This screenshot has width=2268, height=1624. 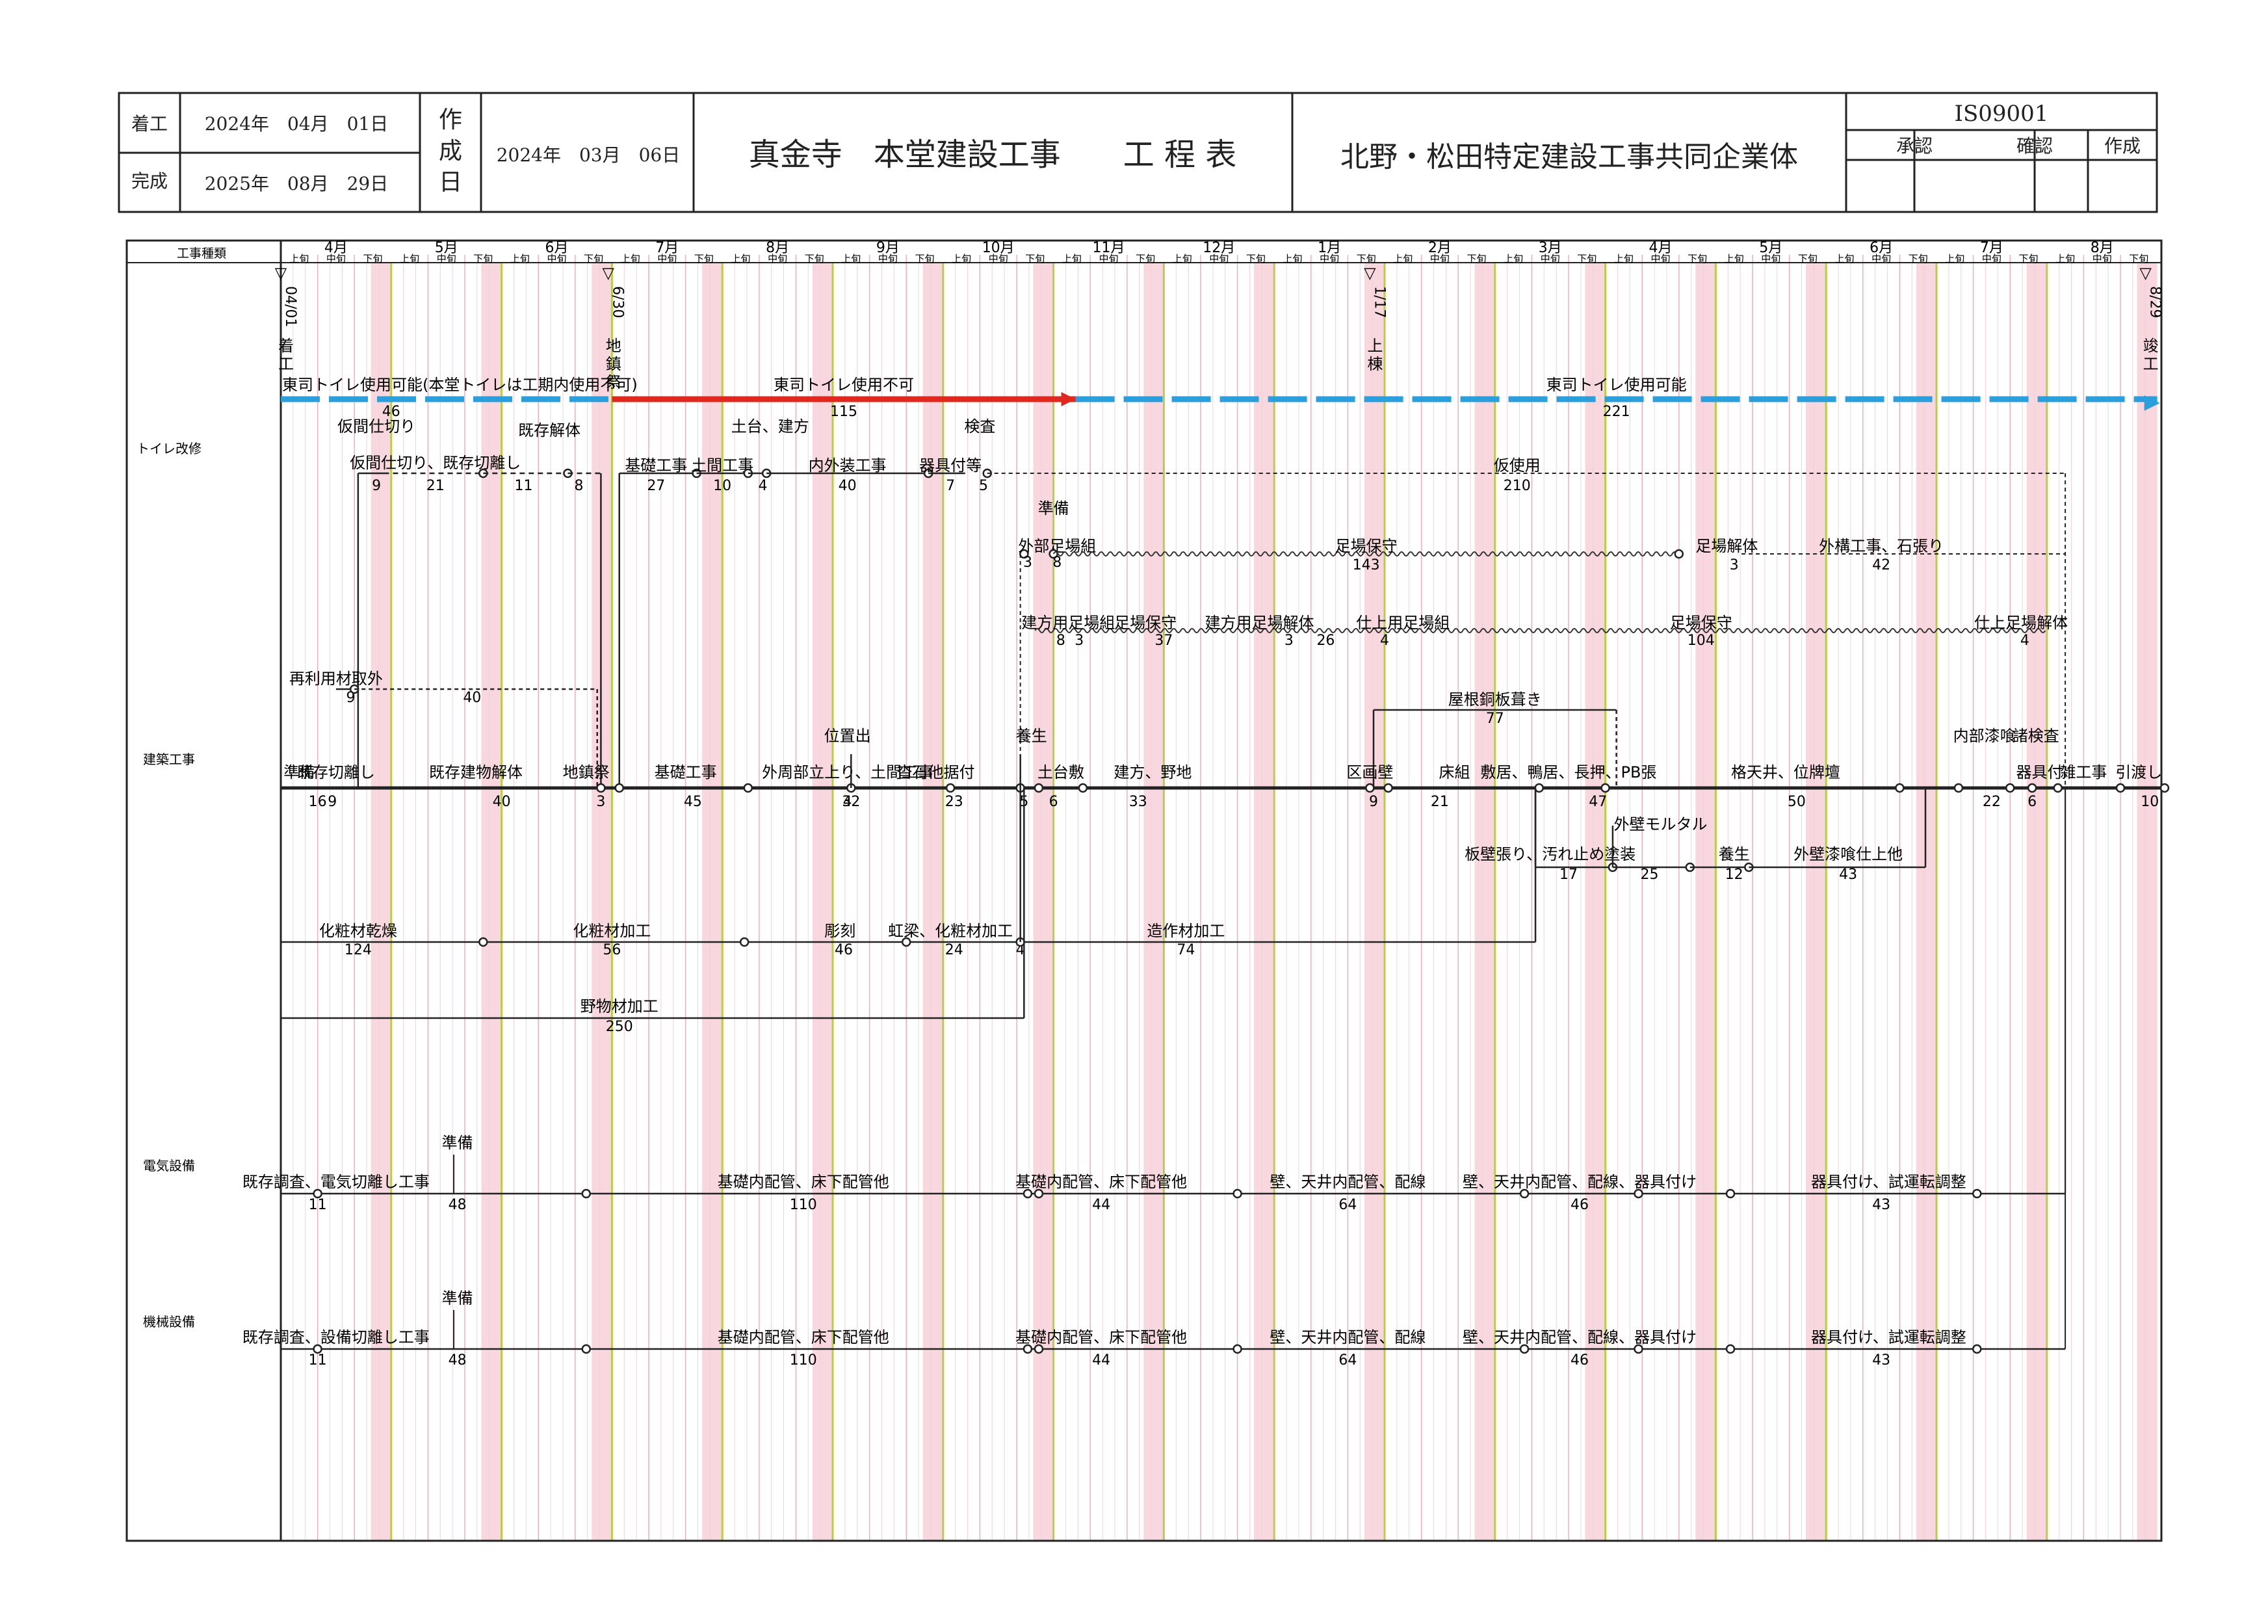 What do you see at coordinates (1734, 875) in the screenshot?
I see `task-label: 12` at bounding box center [1734, 875].